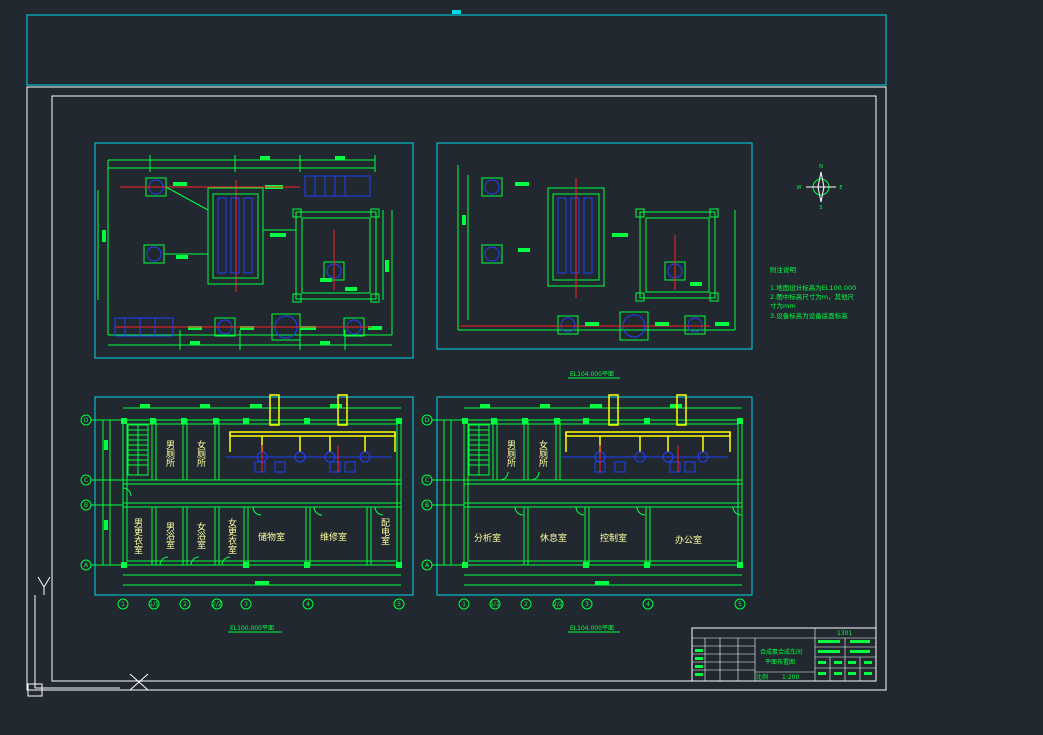  What do you see at coordinates (783, 269) in the screenshot?
I see `notes-title: 附注说明` at bounding box center [783, 269].